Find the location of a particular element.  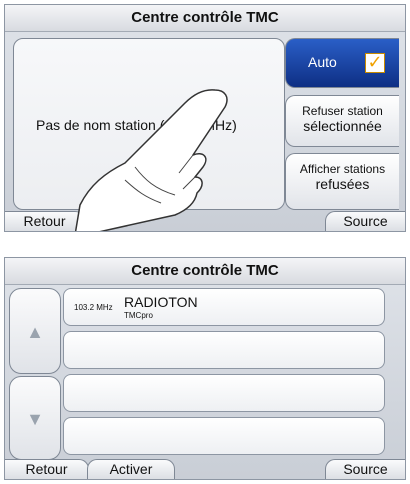

up-arrow-icon: ▲ is located at coordinates (35, 332).